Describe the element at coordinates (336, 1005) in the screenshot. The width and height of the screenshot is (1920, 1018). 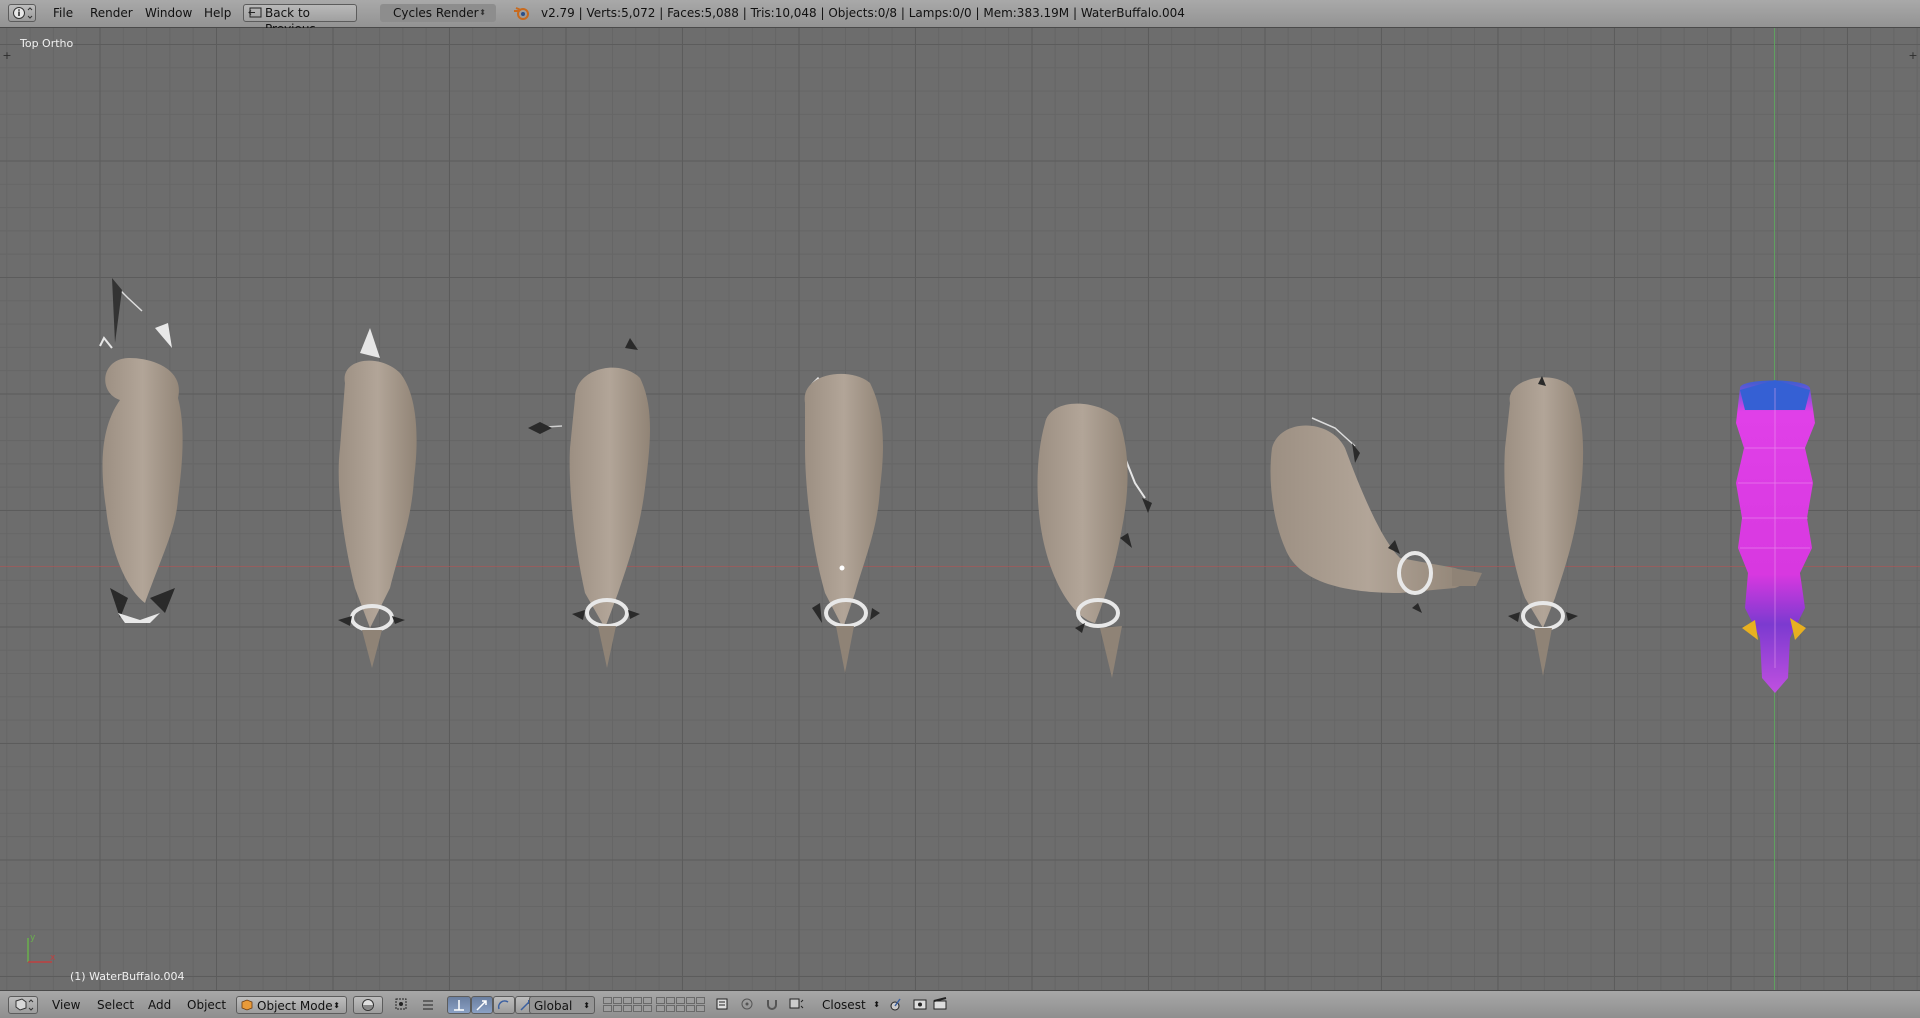
I see `mode-arrows-icon: ⬍` at that location.